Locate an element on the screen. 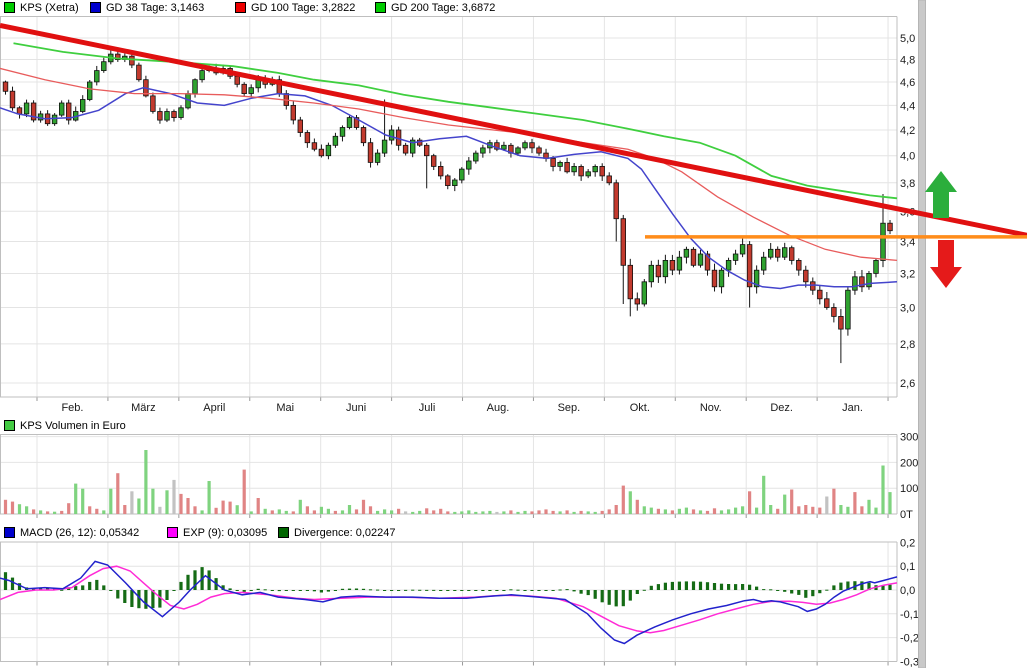 The width and height of the screenshot is (1027, 668). legend-label: GD 100 Tage: 3,2822 is located at coordinates (303, 7).